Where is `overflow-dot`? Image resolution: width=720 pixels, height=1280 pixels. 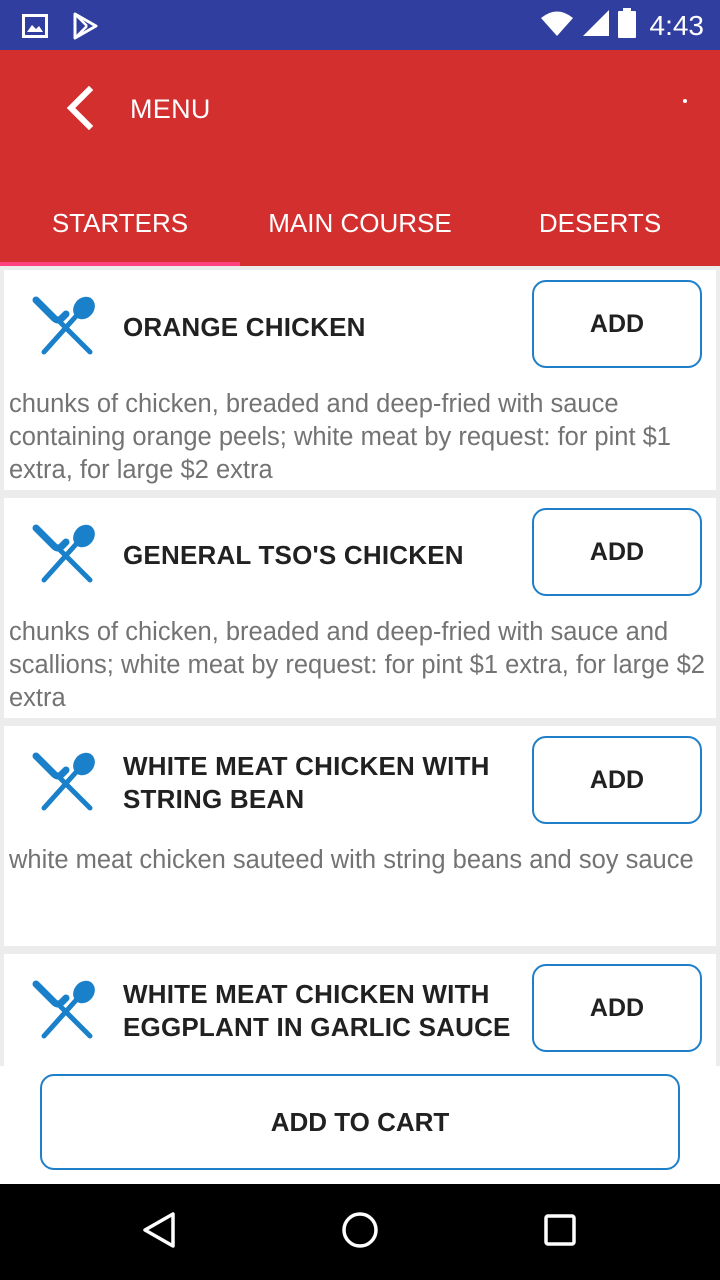
overflow-dot is located at coordinates (685, 101).